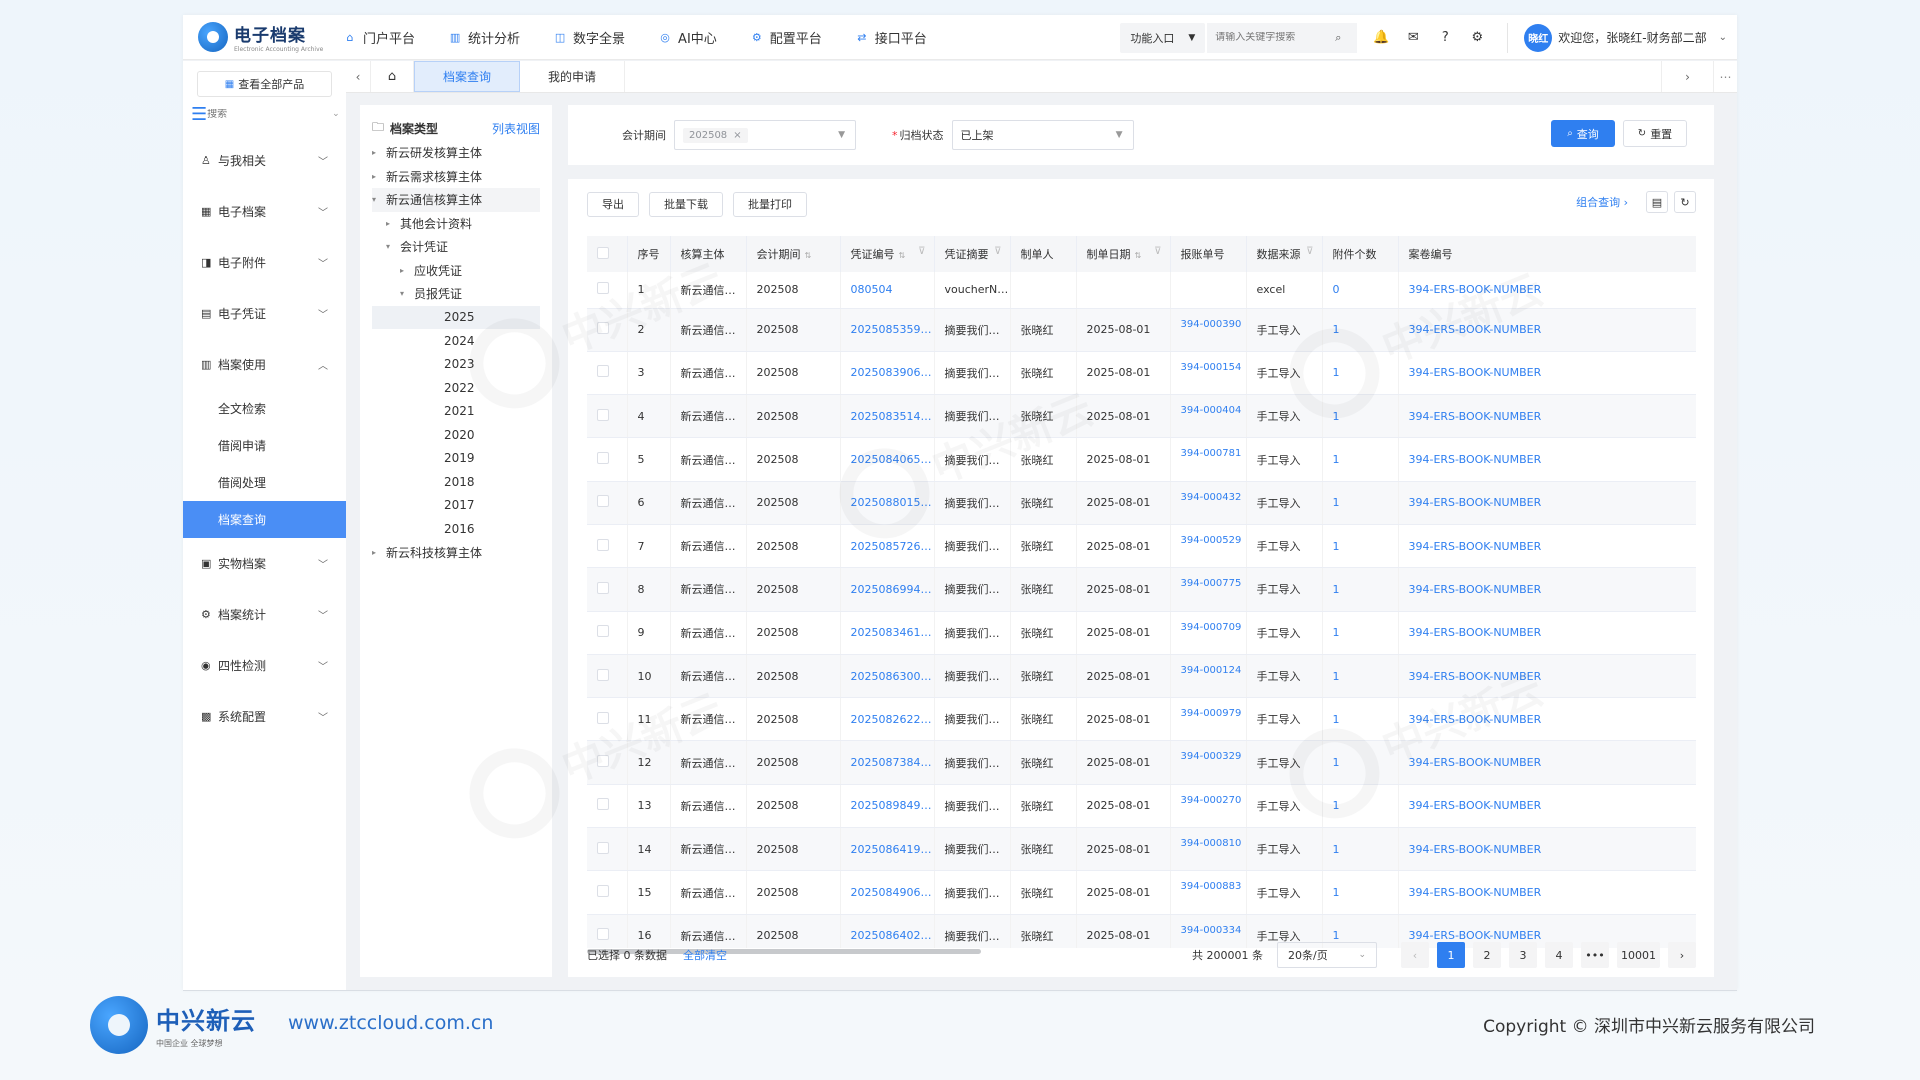 The image size is (1920, 1080). What do you see at coordinates (891, 37) in the screenshot?
I see `nav-item-5: ⇄ 接口平台` at bounding box center [891, 37].